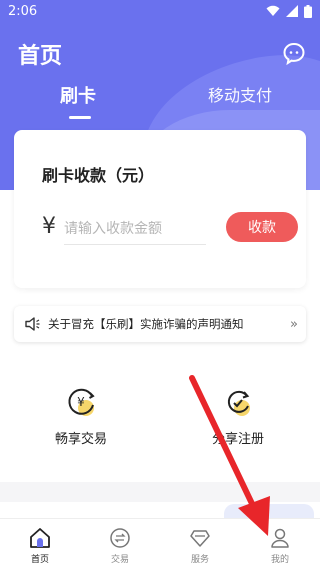 The image size is (320, 568). What do you see at coordinates (80, 117) in the screenshot?
I see `active-tab-indicator` at bounding box center [80, 117].